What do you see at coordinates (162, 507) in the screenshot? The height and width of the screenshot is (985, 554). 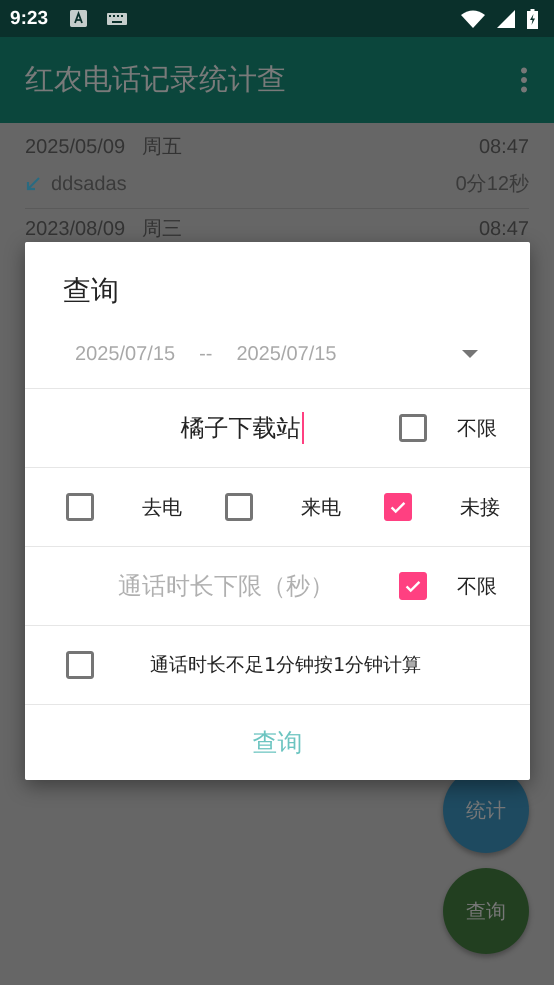 I see `checkbox-label: 去电` at bounding box center [162, 507].